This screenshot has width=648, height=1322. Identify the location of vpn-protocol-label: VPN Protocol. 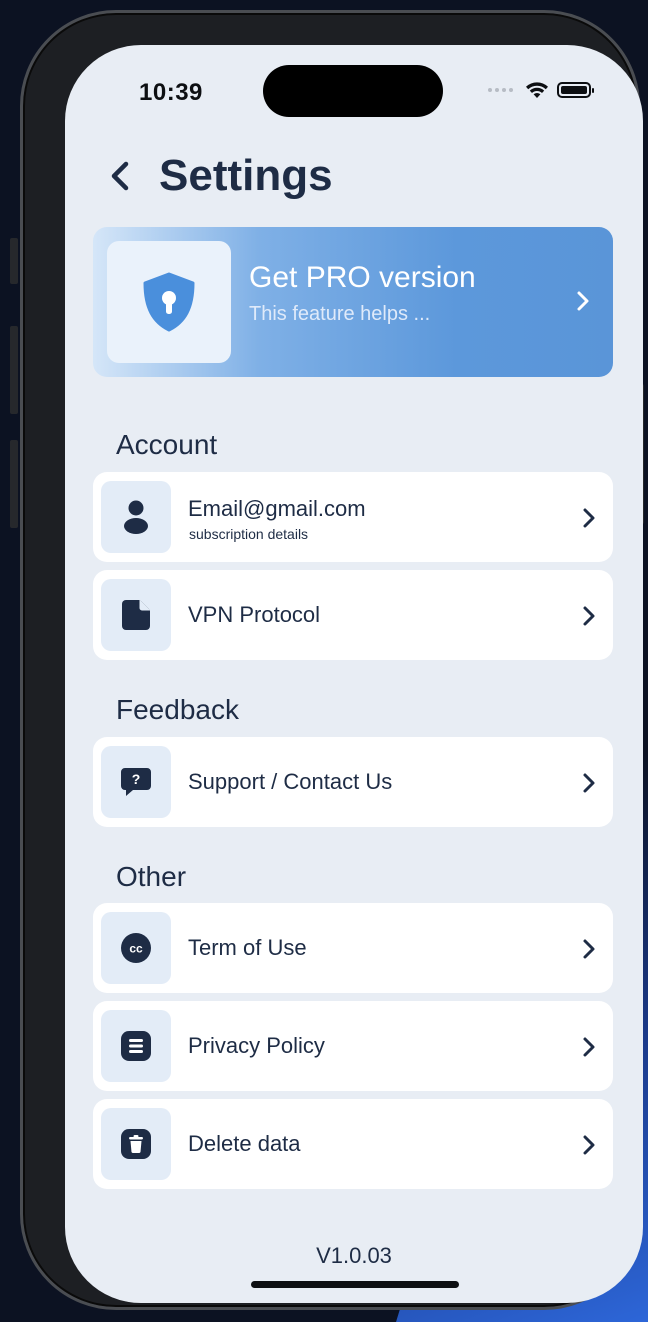
(254, 614).